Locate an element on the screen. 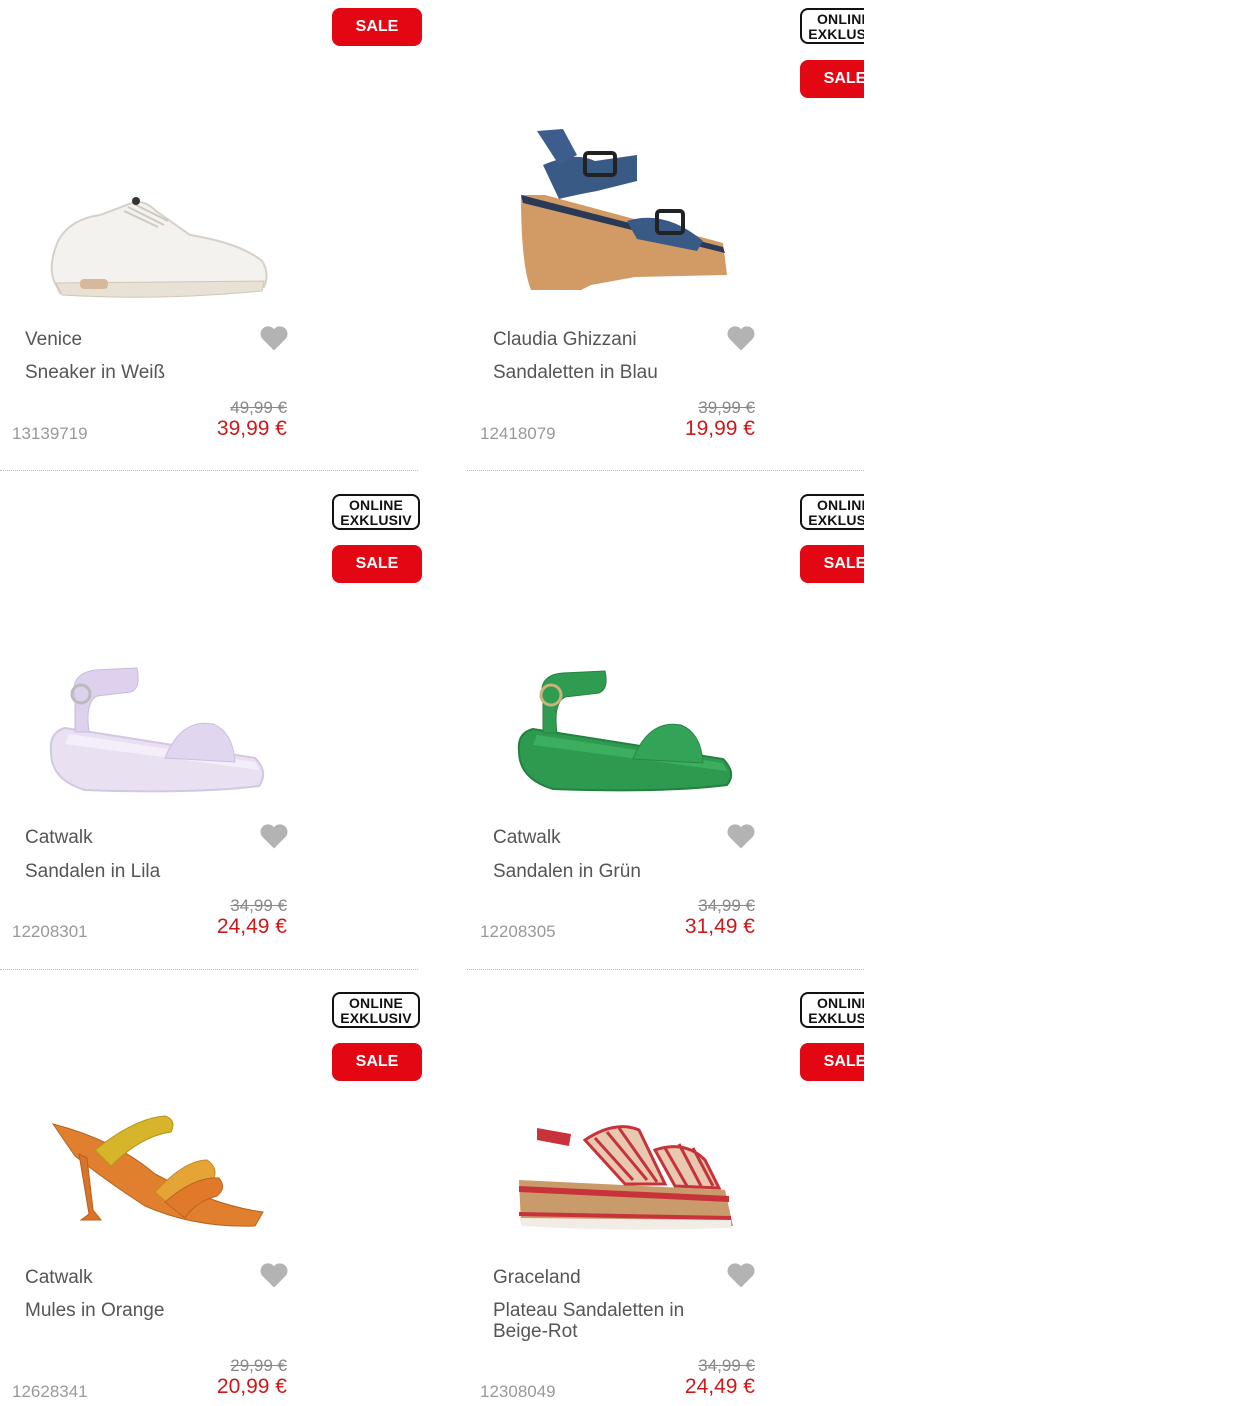 This screenshot has width=1250, height=1406. product-image-orange-gold-mule is located at coordinates (157, 1172).